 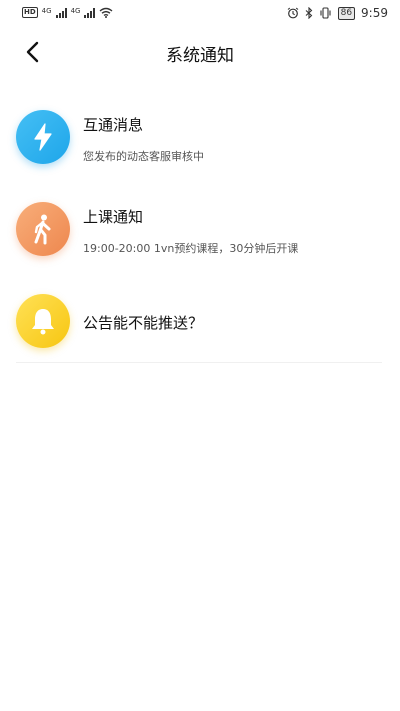 I want to click on network-type-2: 4G, so click(x=75, y=11).